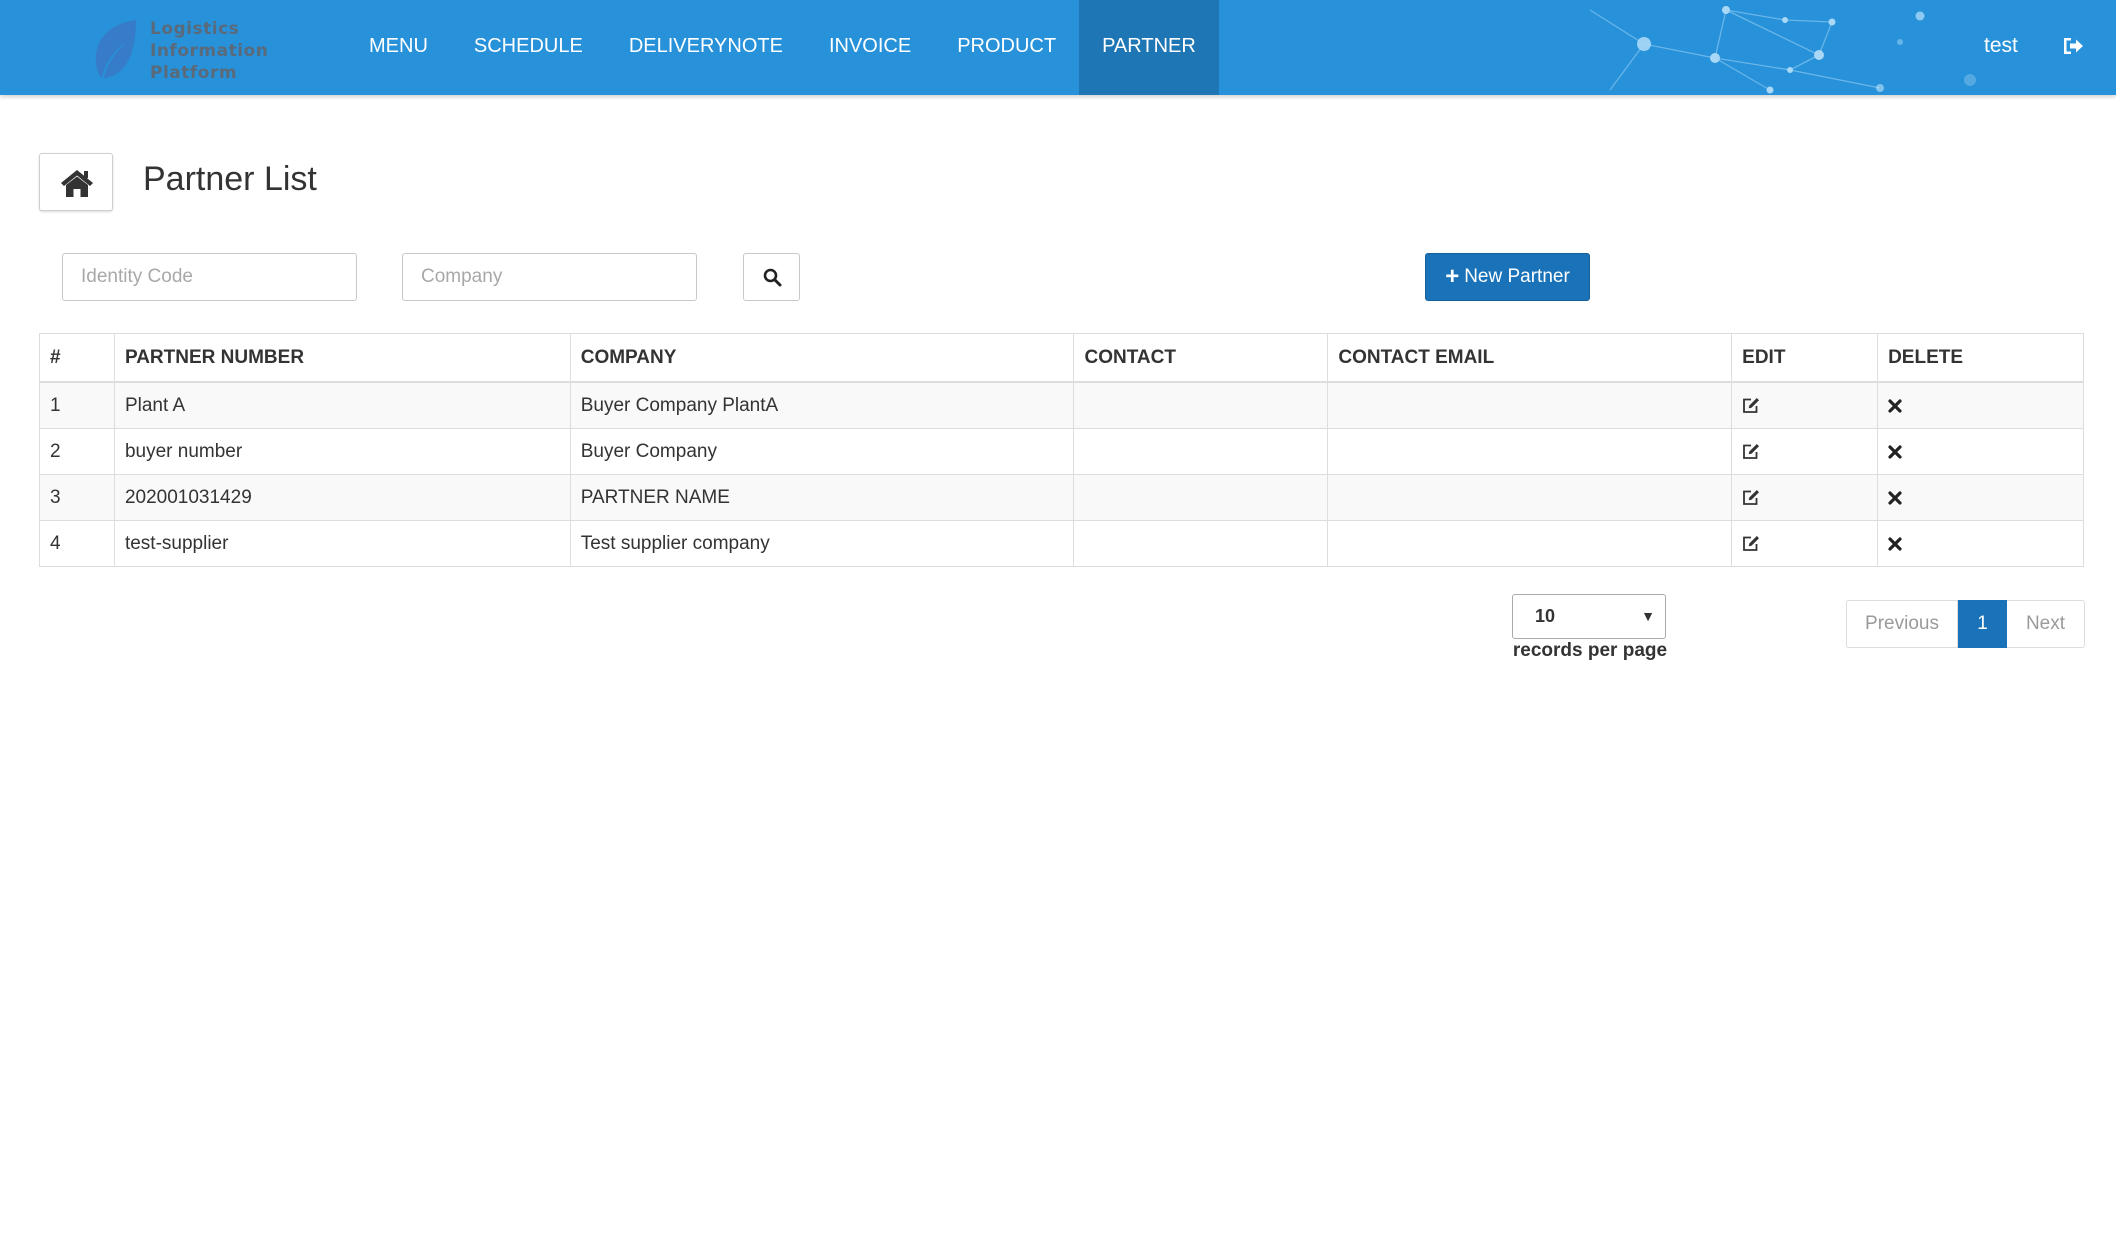 Image resolution: width=2116 pixels, height=1244 pixels. Describe the element at coordinates (2001, 47) in the screenshot. I see `user-name: test` at that location.